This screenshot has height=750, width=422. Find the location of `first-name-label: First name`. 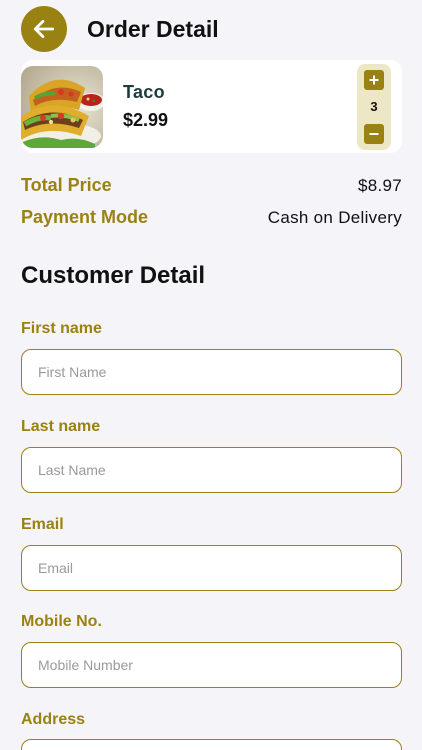

first-name-label: First name is located at coordinates (61, 328).